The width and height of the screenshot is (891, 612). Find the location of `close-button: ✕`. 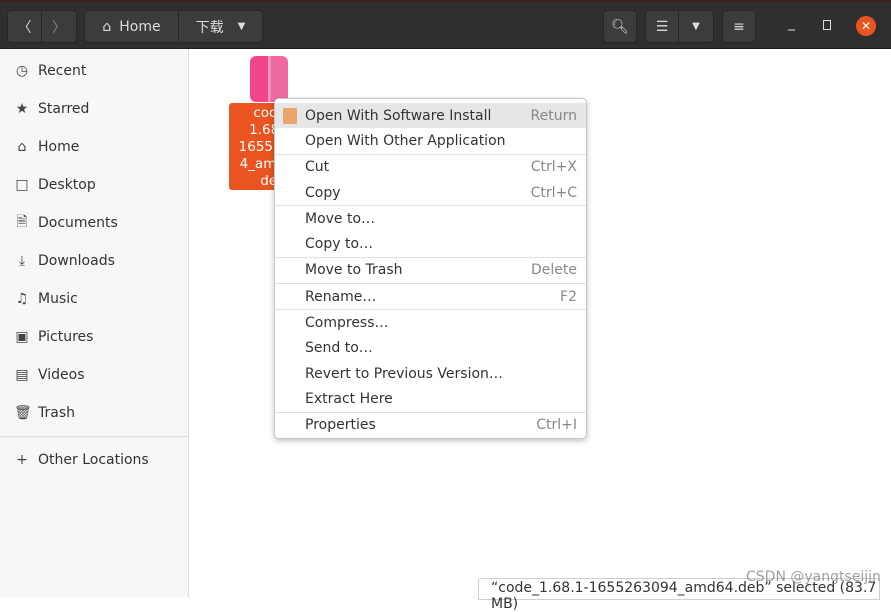

close-button: ✕ is located at coordinates (866, 26).